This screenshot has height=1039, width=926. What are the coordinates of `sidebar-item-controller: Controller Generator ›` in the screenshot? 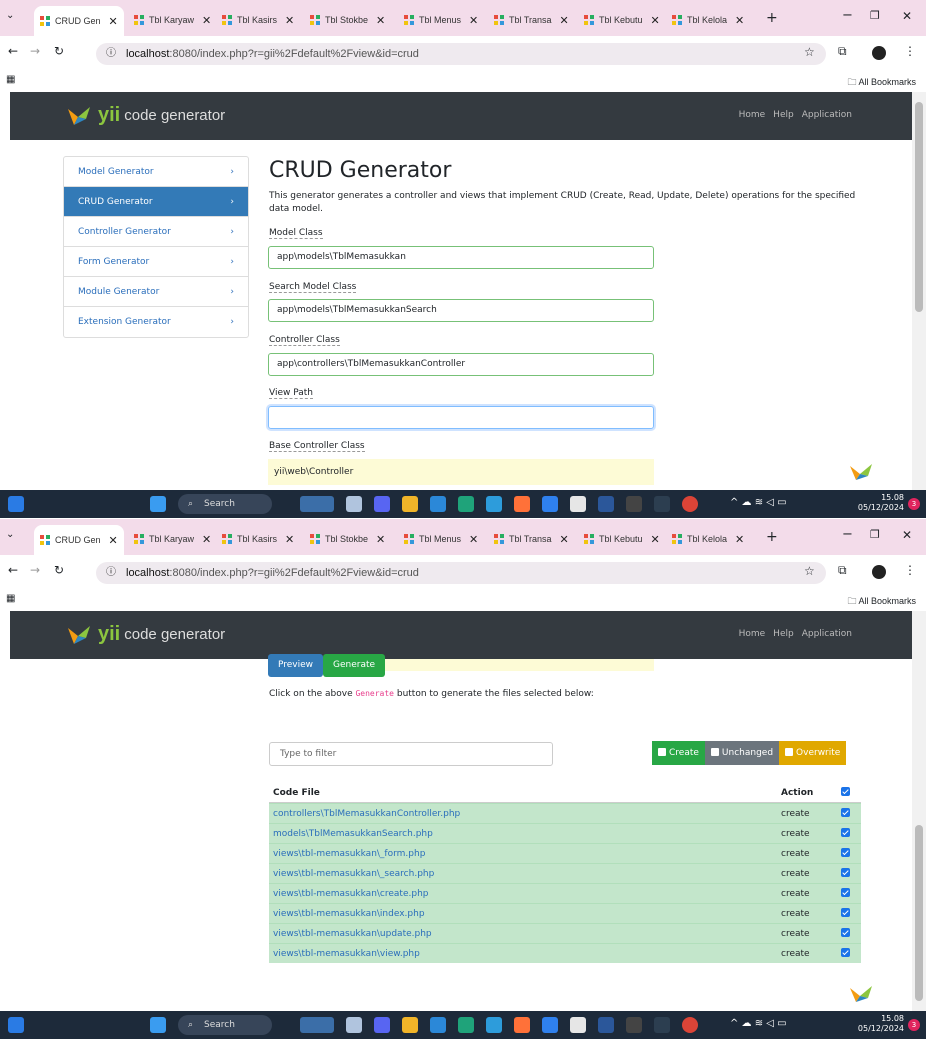 It's located at (156, 232).